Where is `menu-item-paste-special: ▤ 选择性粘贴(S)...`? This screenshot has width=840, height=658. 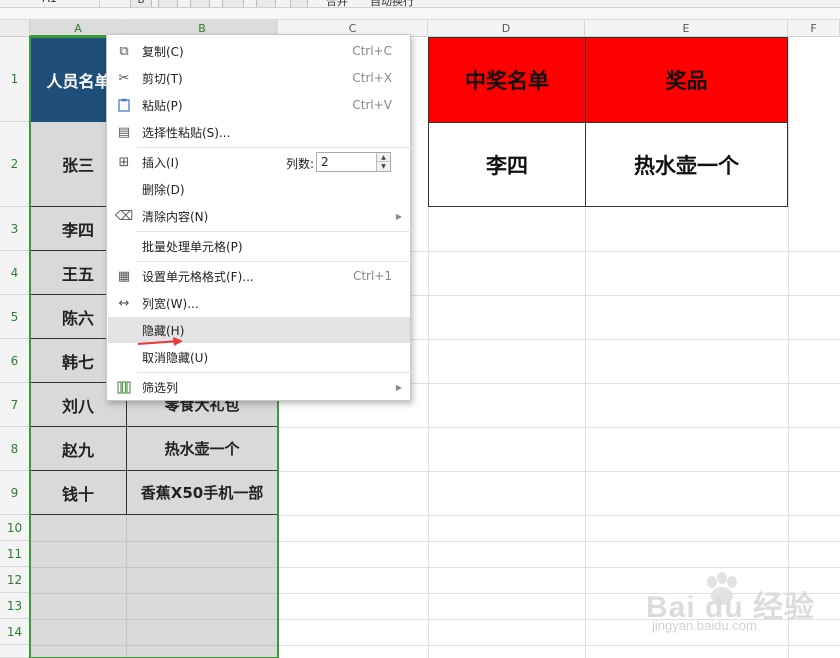 menu-item-paste-special: ▤ 选择性粘贴(S)... is located at coordinates (259, 132).